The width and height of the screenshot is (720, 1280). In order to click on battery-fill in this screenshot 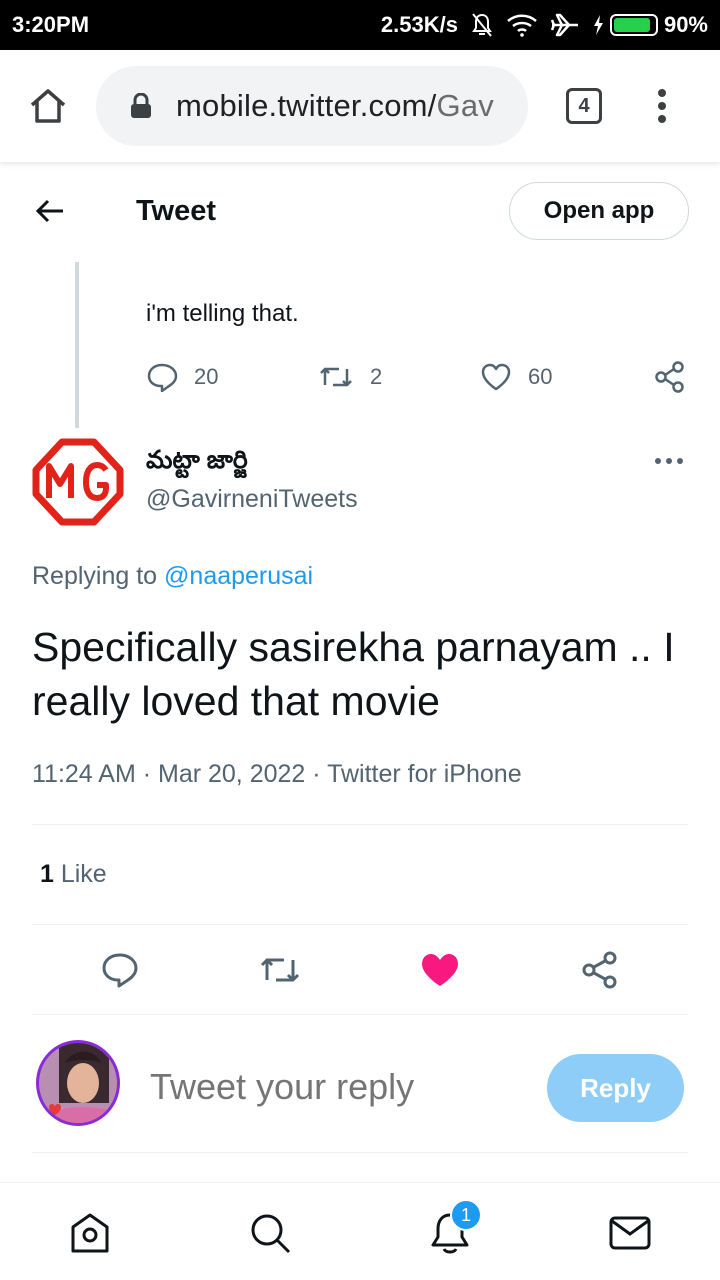, I will do `click(631, 25)`.